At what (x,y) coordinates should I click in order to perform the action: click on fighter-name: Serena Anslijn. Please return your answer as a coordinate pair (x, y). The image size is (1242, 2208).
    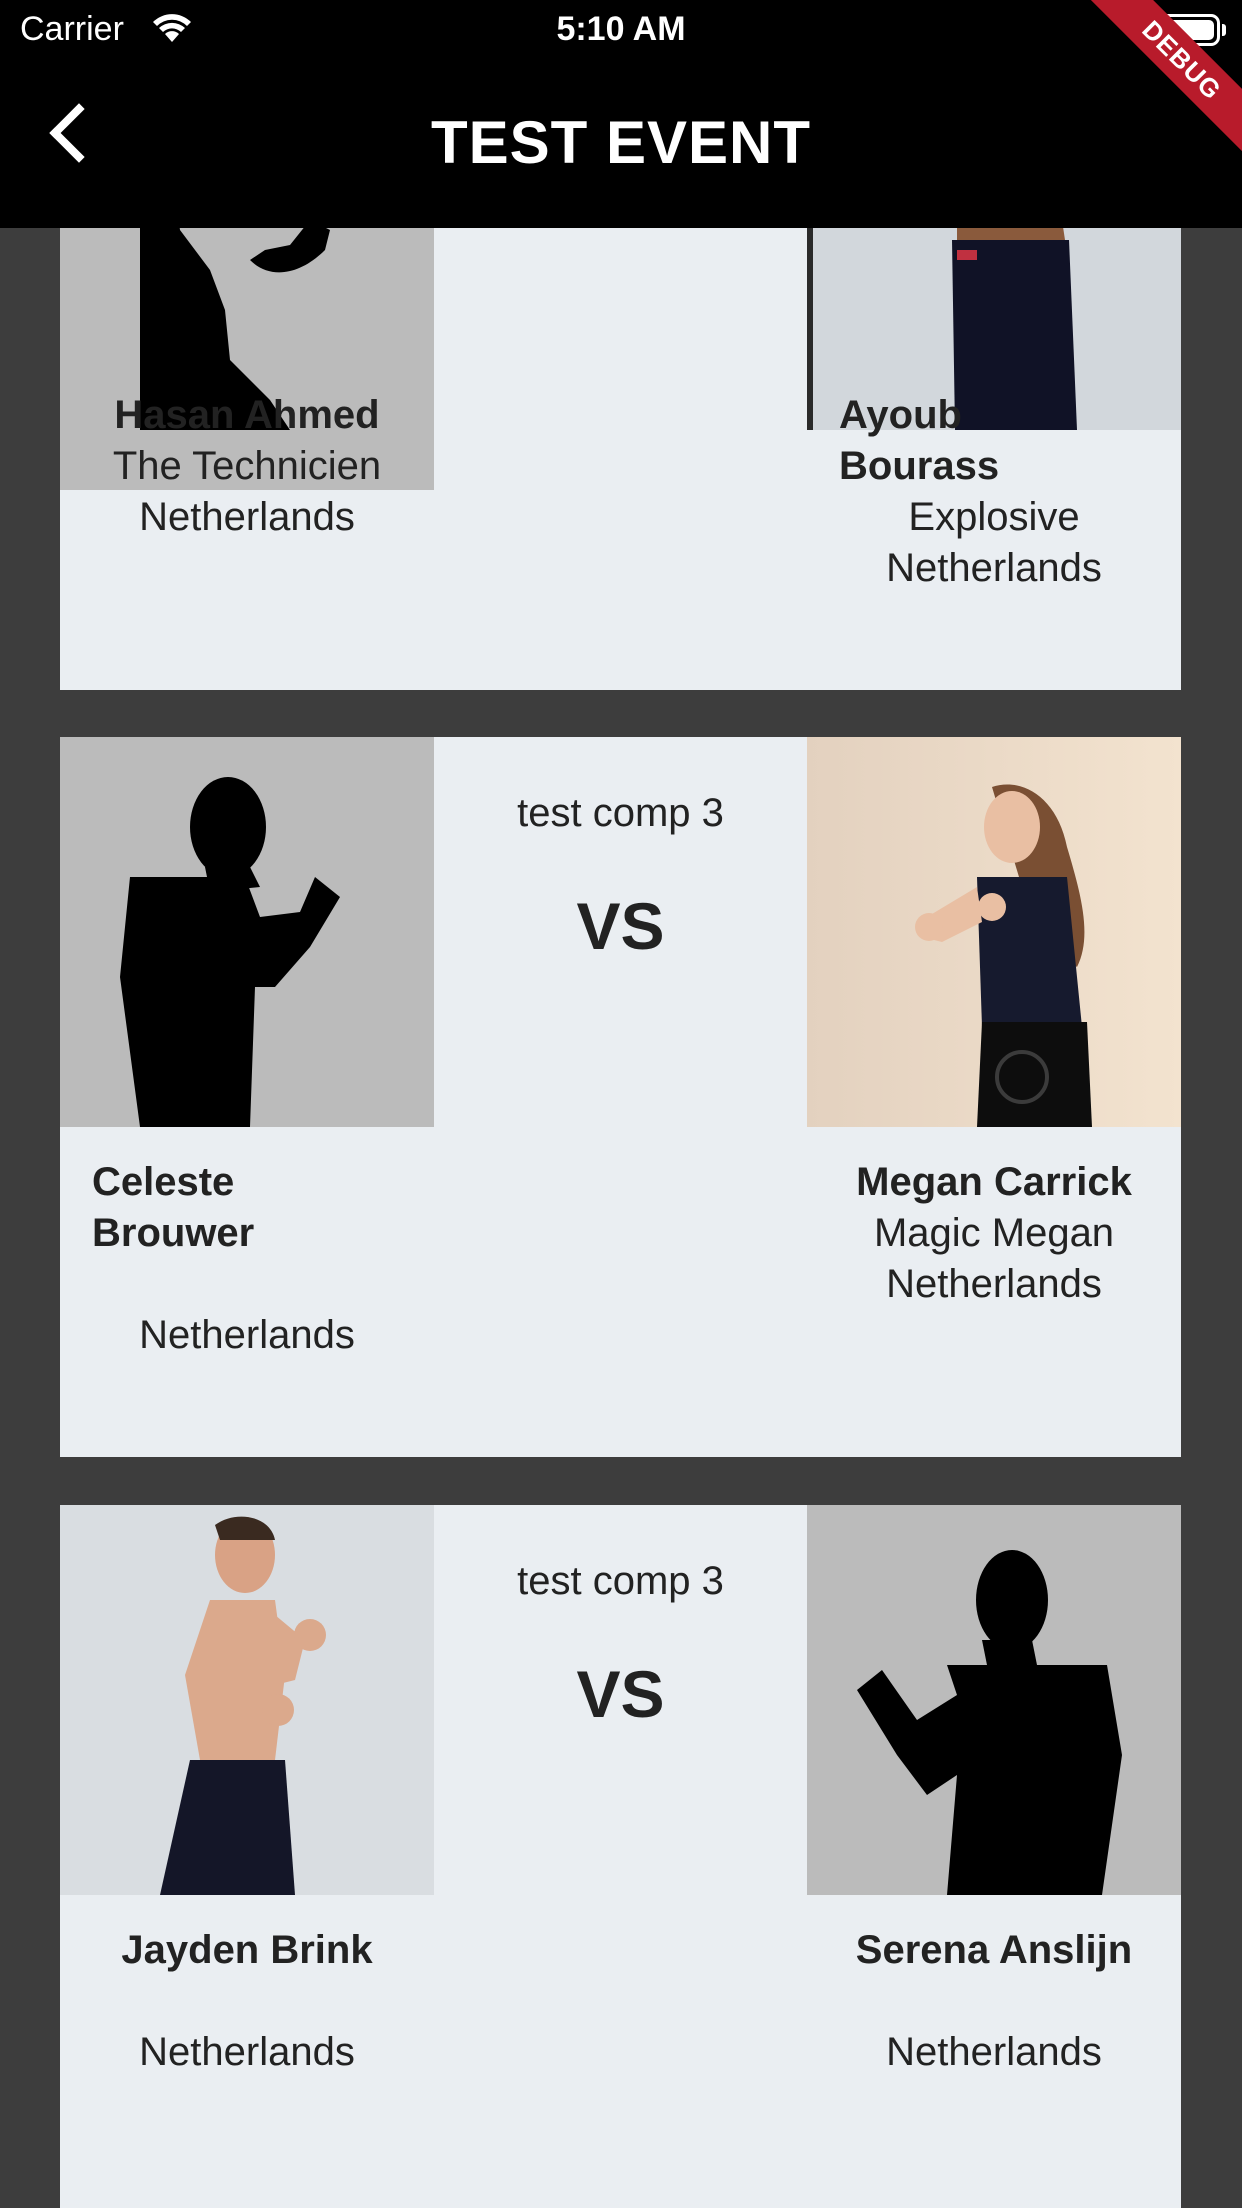
    Looking at the image, I should click on (994, 1950).